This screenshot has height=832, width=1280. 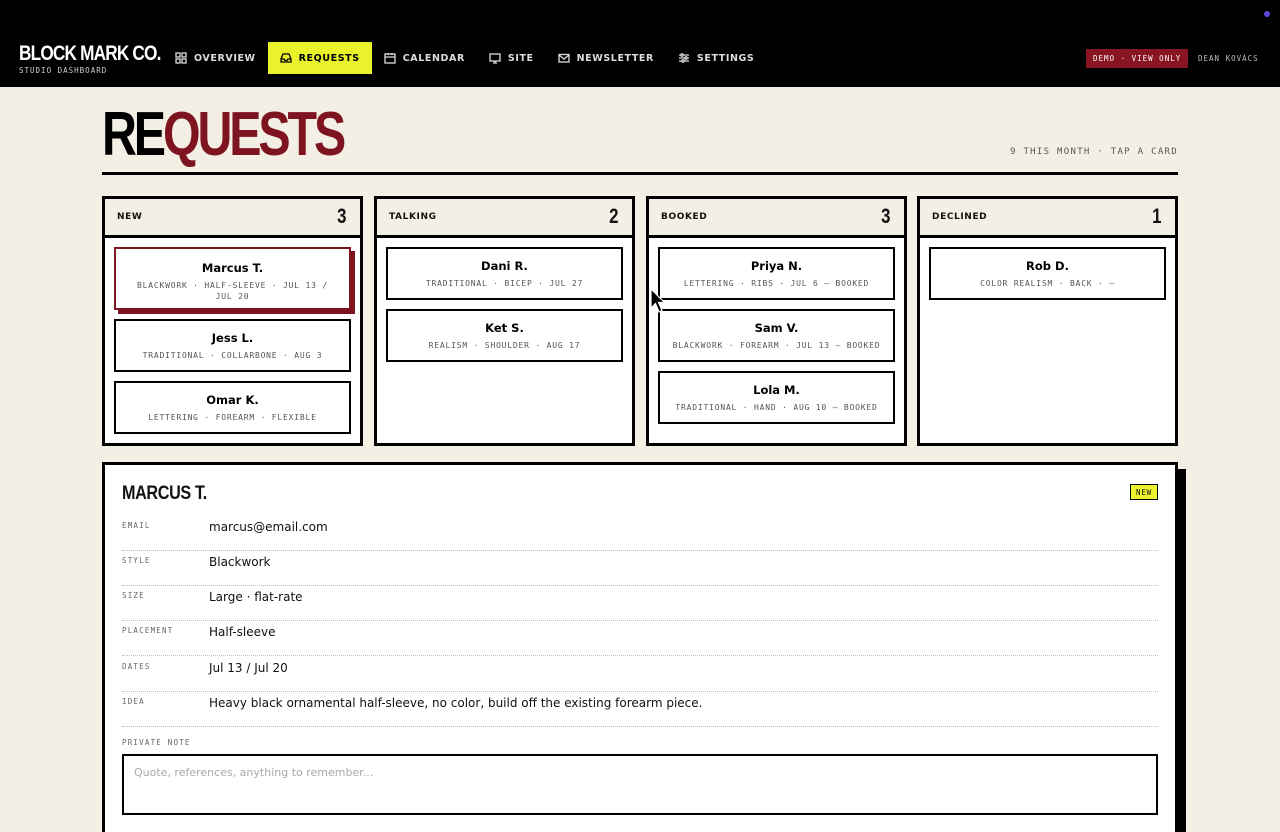 I want to click on page-title: REQUESTS, so click(x=224, y=135).